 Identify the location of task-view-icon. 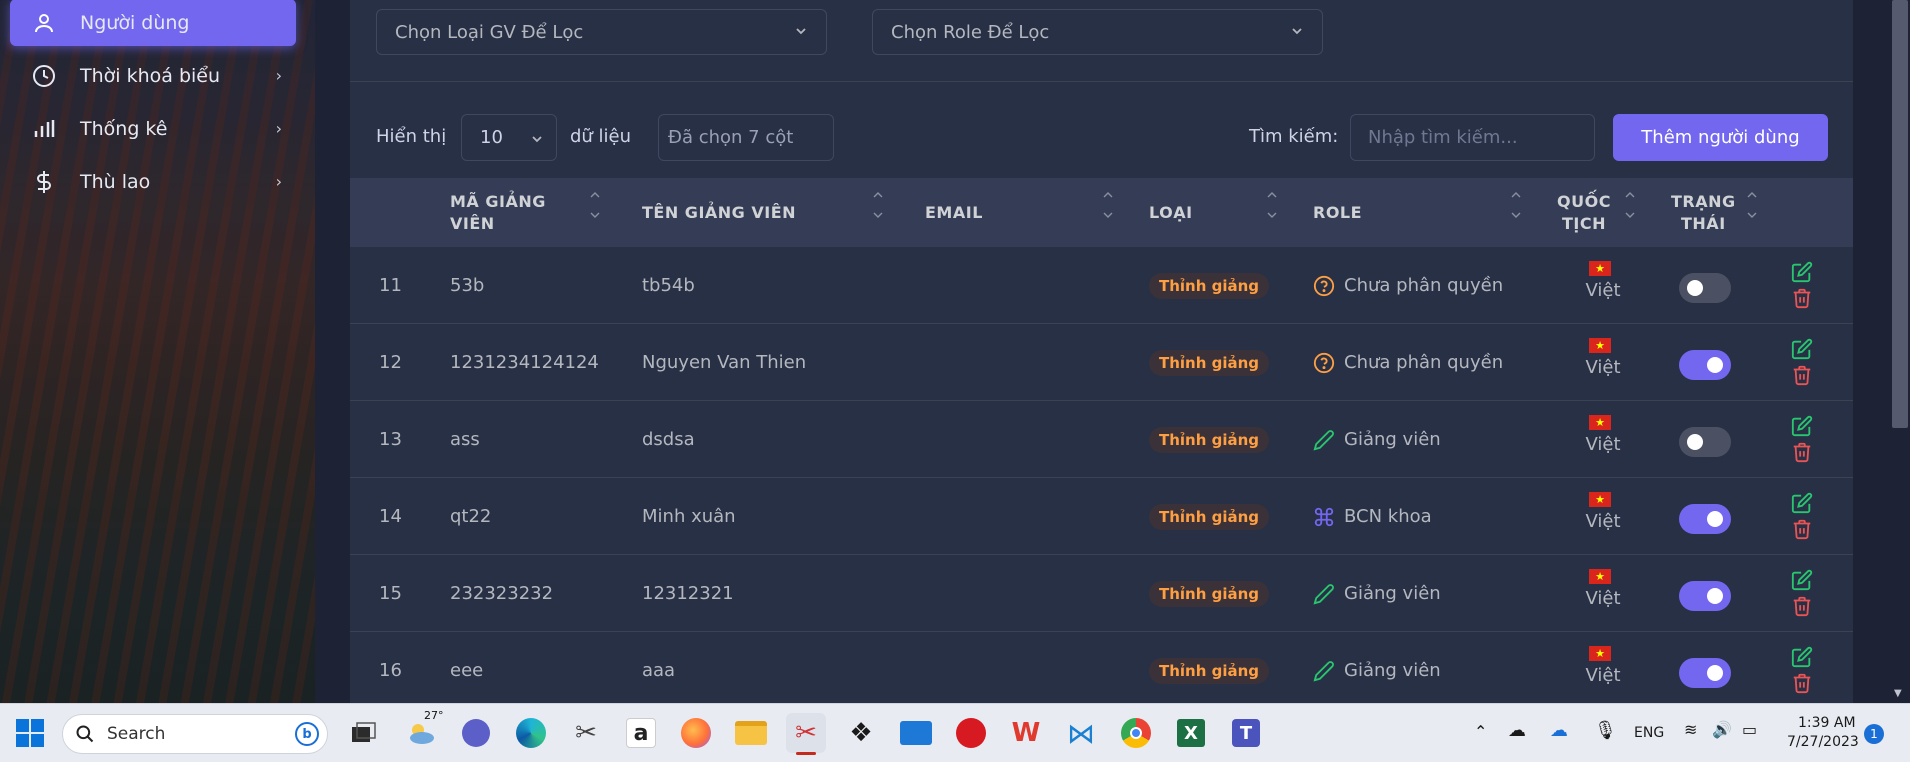
(364, 732).